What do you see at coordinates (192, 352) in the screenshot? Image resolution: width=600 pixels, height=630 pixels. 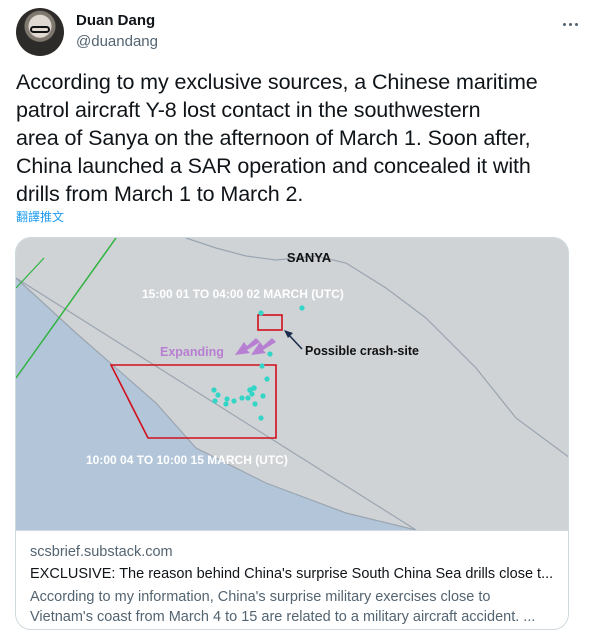 I see `map-expanding-label: Expanding` at bounding box center [192, 352].